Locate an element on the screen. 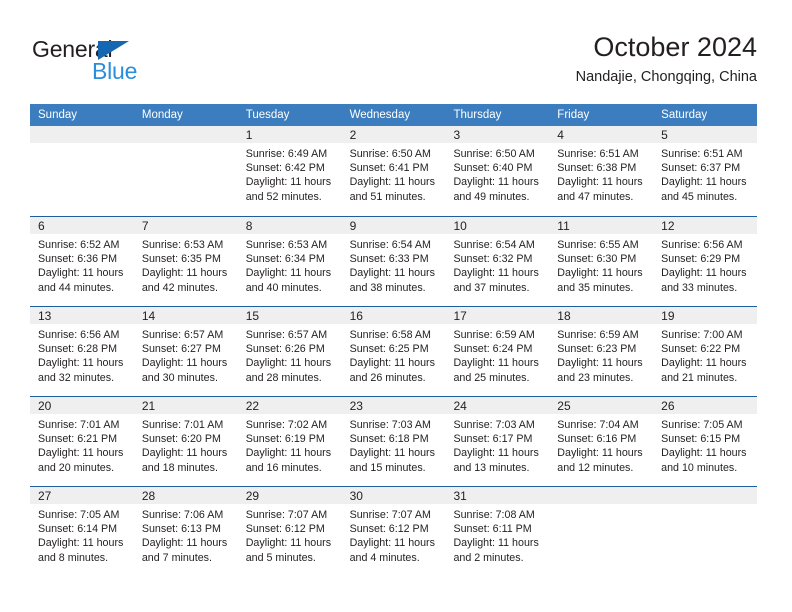  day-detail-line: Sunrise: 6:51 AM is located at coordinates (702, 154).